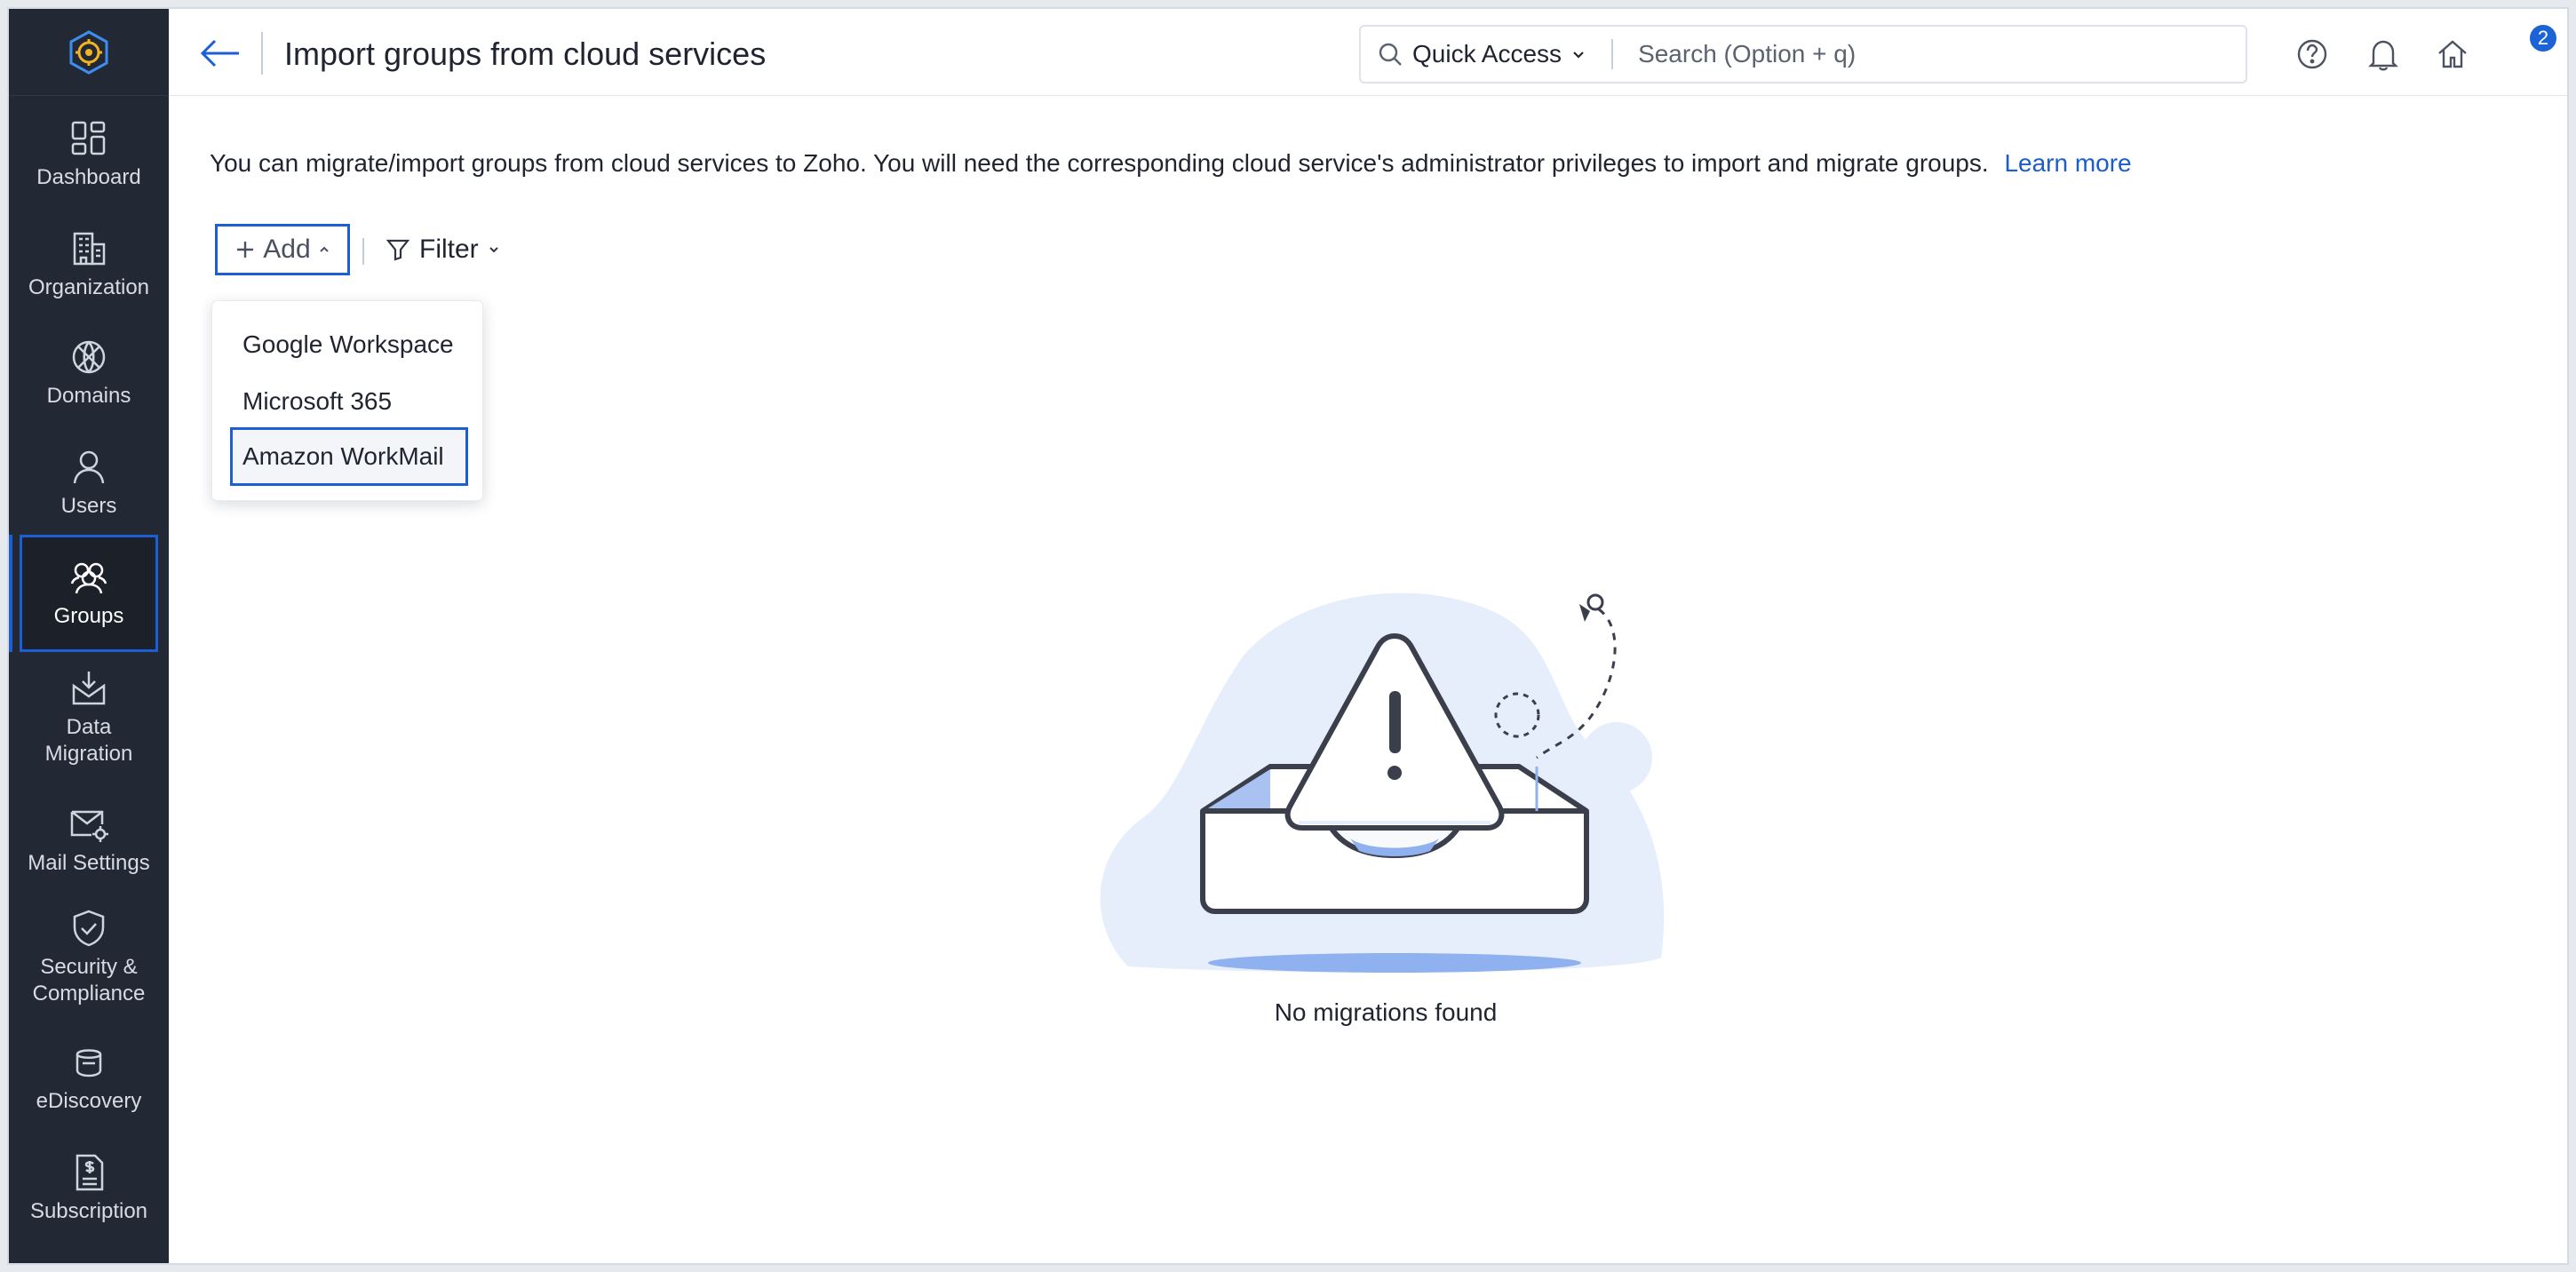 This screenshot has width=2576, height=1272. I want to click on sidebar-item-label: eDiscovery, so click(89, 1101).